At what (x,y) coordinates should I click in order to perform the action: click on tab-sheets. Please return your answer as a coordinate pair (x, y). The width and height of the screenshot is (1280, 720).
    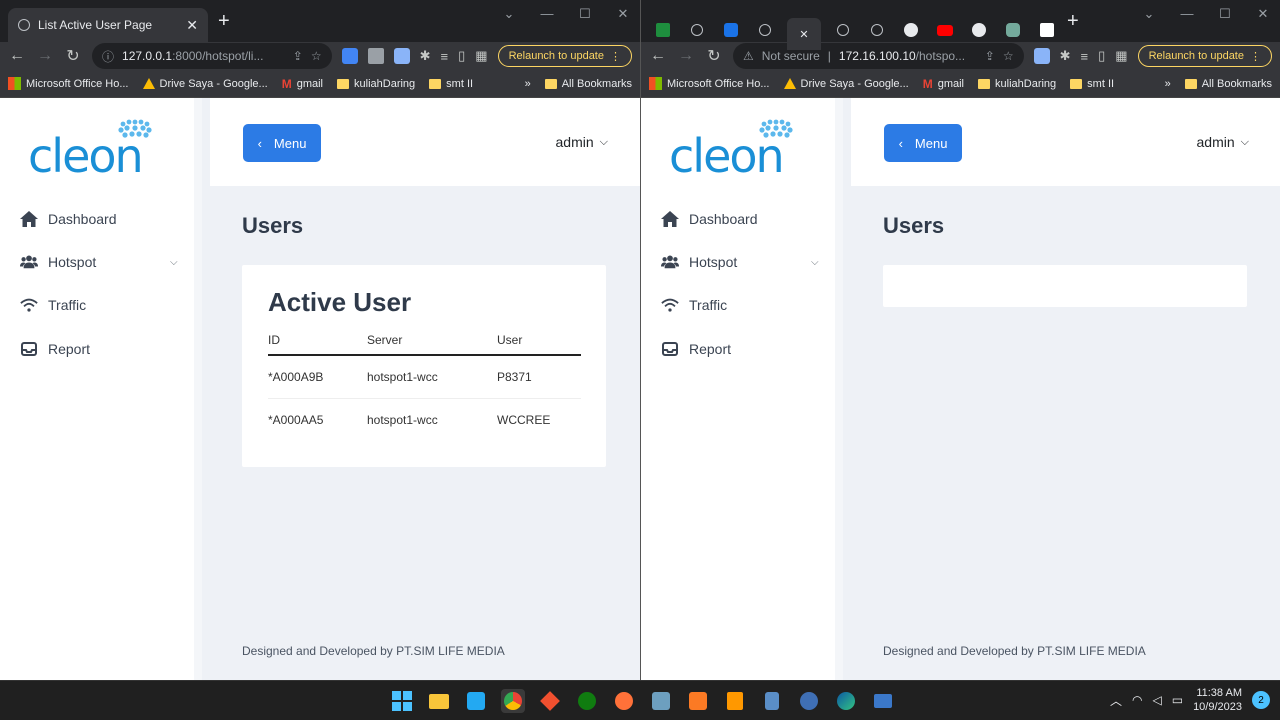
    Looking at the image, I should click on (663, 30).